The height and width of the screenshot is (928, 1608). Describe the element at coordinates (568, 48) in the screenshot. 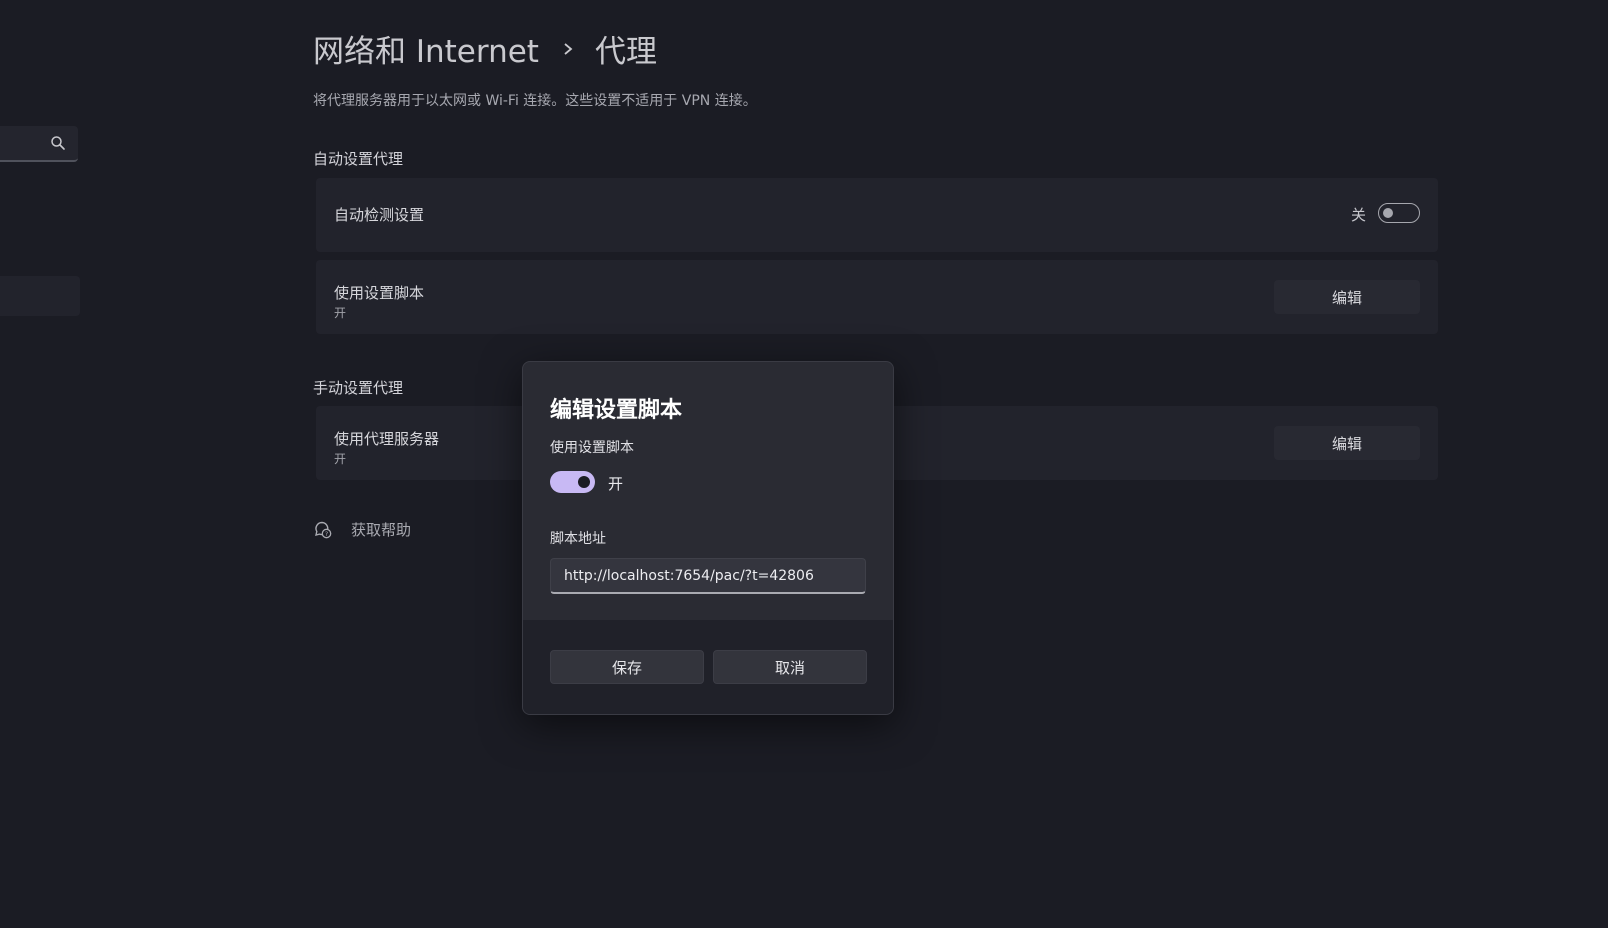

I see `chevron-right-icon` at that location.